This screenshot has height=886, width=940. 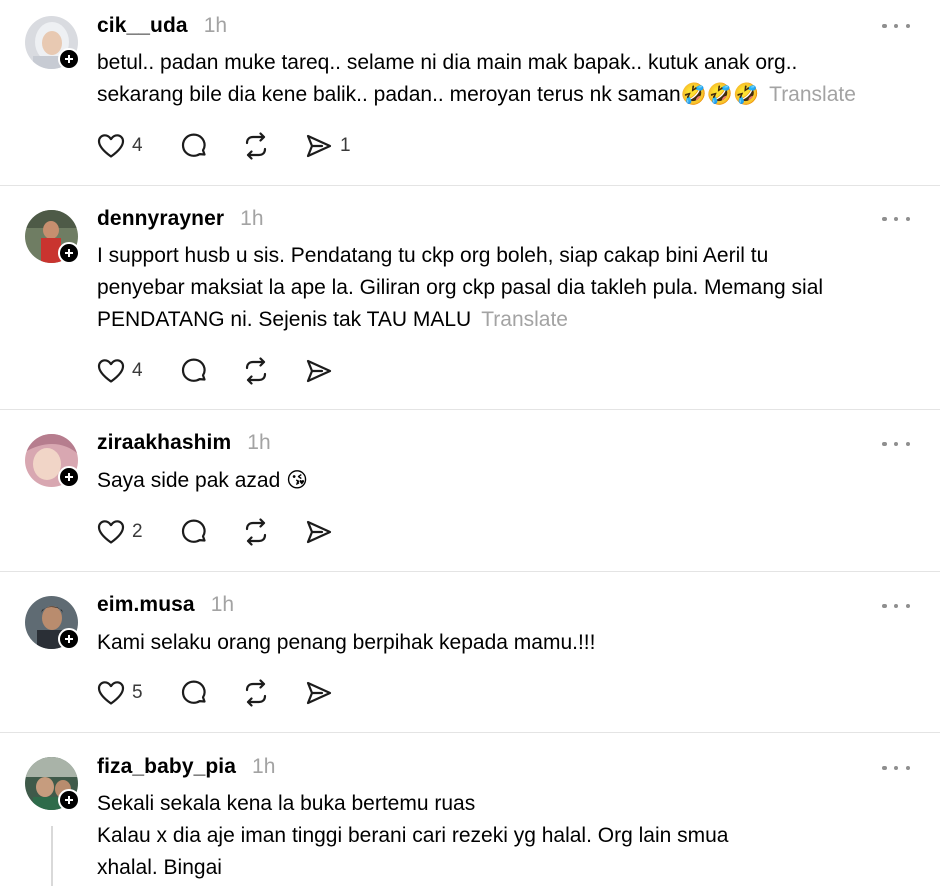 What do you see at coordinates (160, 219) in the screenshot?
I see `username: dennyrayner` at bounding box center [160, 219].